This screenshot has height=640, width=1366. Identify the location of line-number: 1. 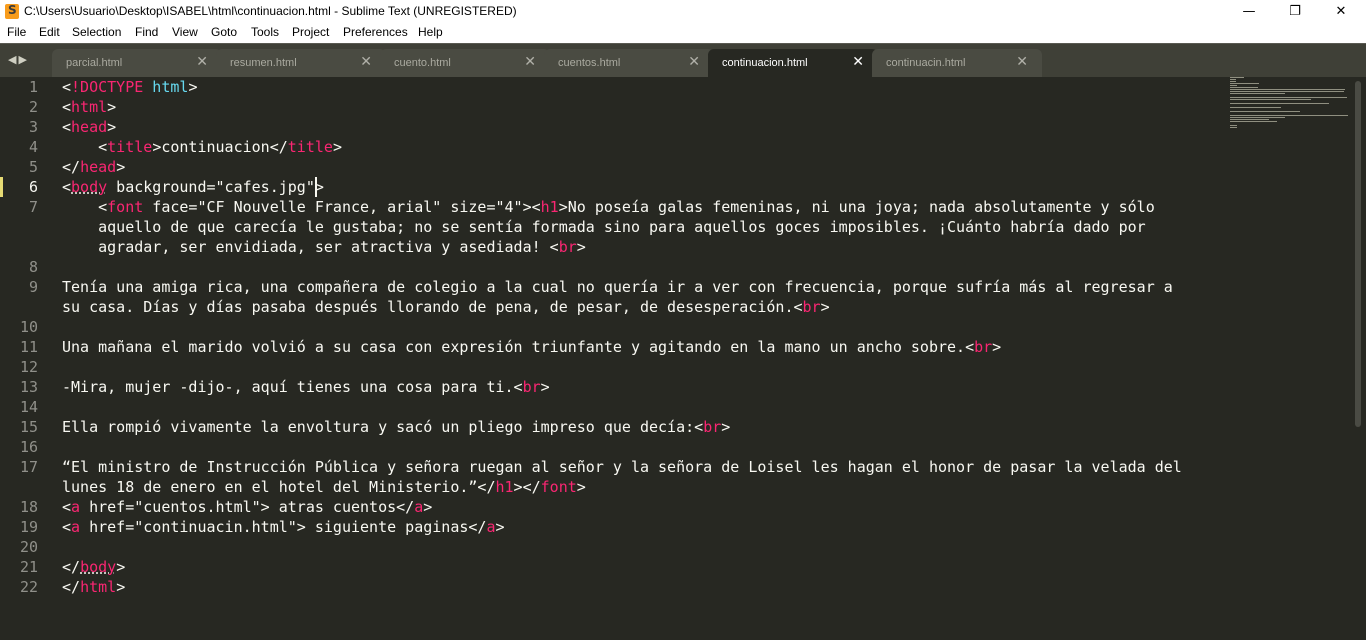
(33, 87).